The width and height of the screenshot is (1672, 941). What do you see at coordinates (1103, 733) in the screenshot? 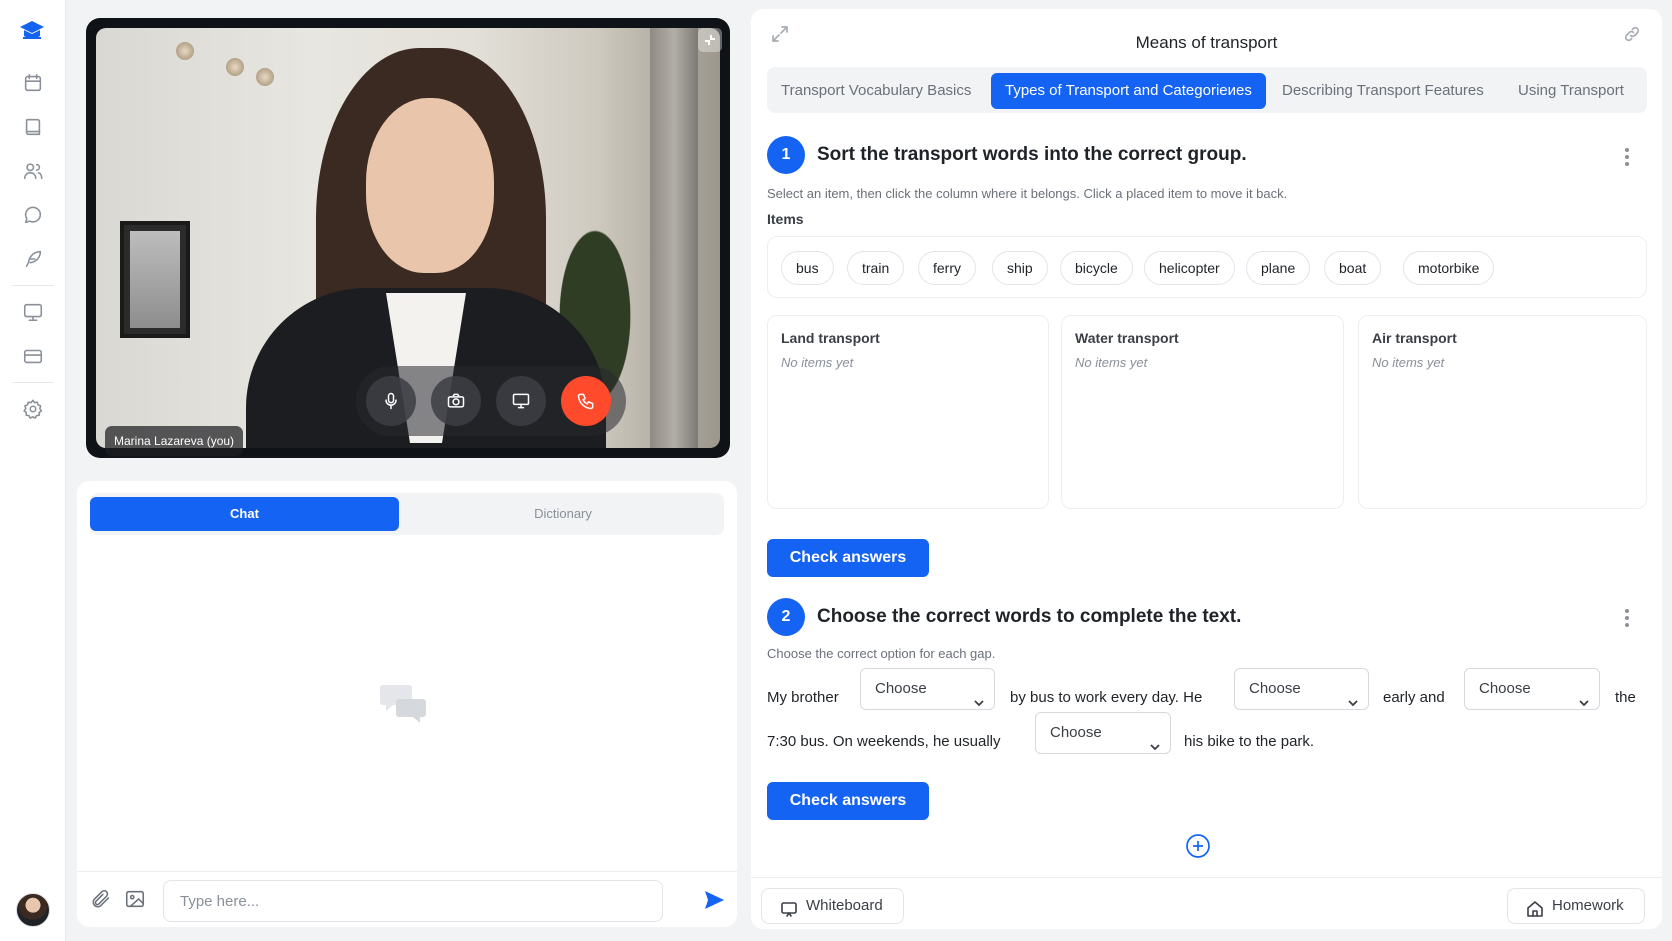
I see `gap-select-4: Choose` at bounding box center [1103, 733].